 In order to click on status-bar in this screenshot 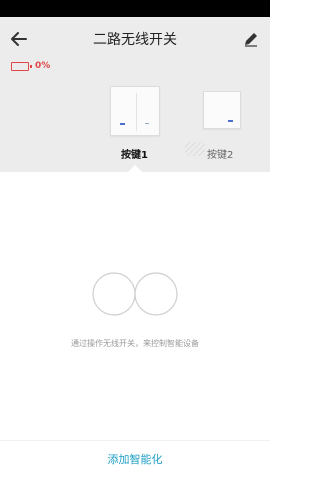, I will do `click(135, 8)`.